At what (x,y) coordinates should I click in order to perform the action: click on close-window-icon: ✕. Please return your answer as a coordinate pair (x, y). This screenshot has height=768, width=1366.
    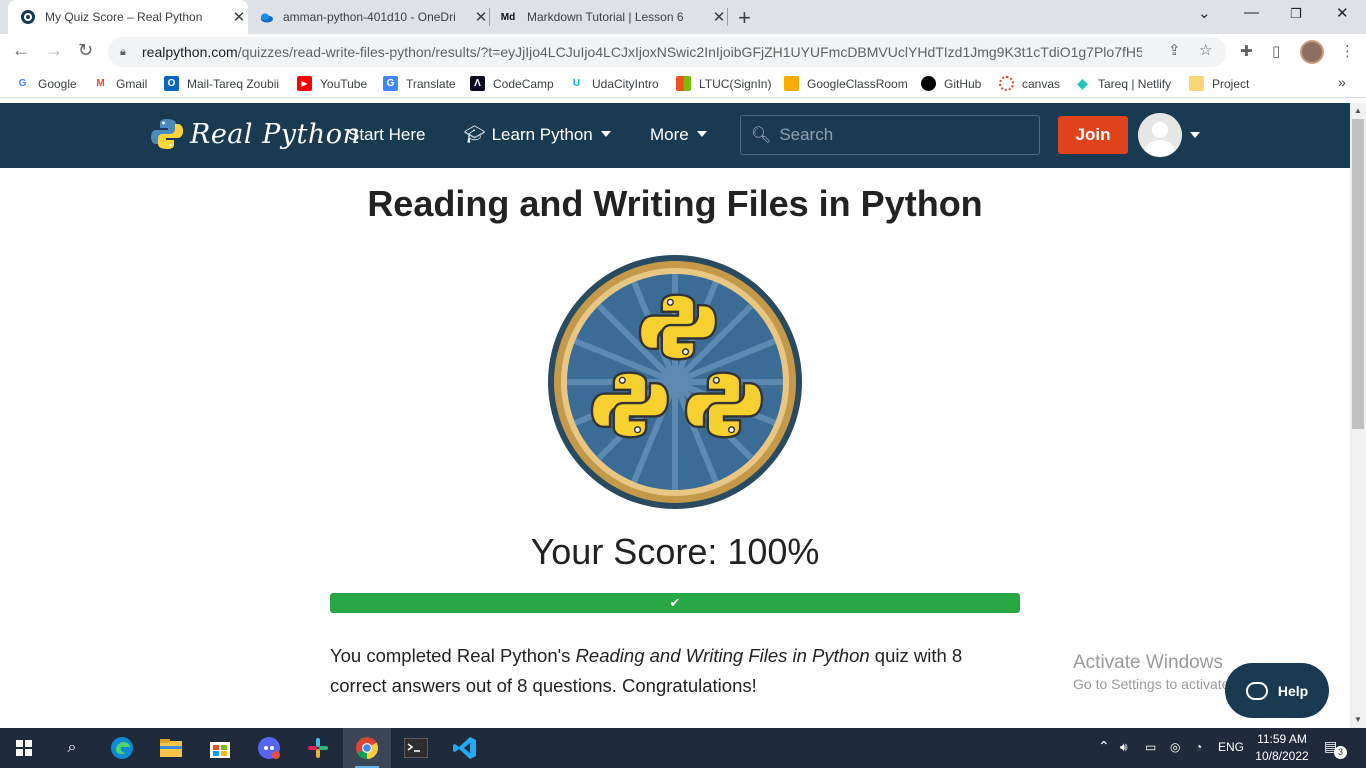
    Looking at the image, I should click on (1342, 13).